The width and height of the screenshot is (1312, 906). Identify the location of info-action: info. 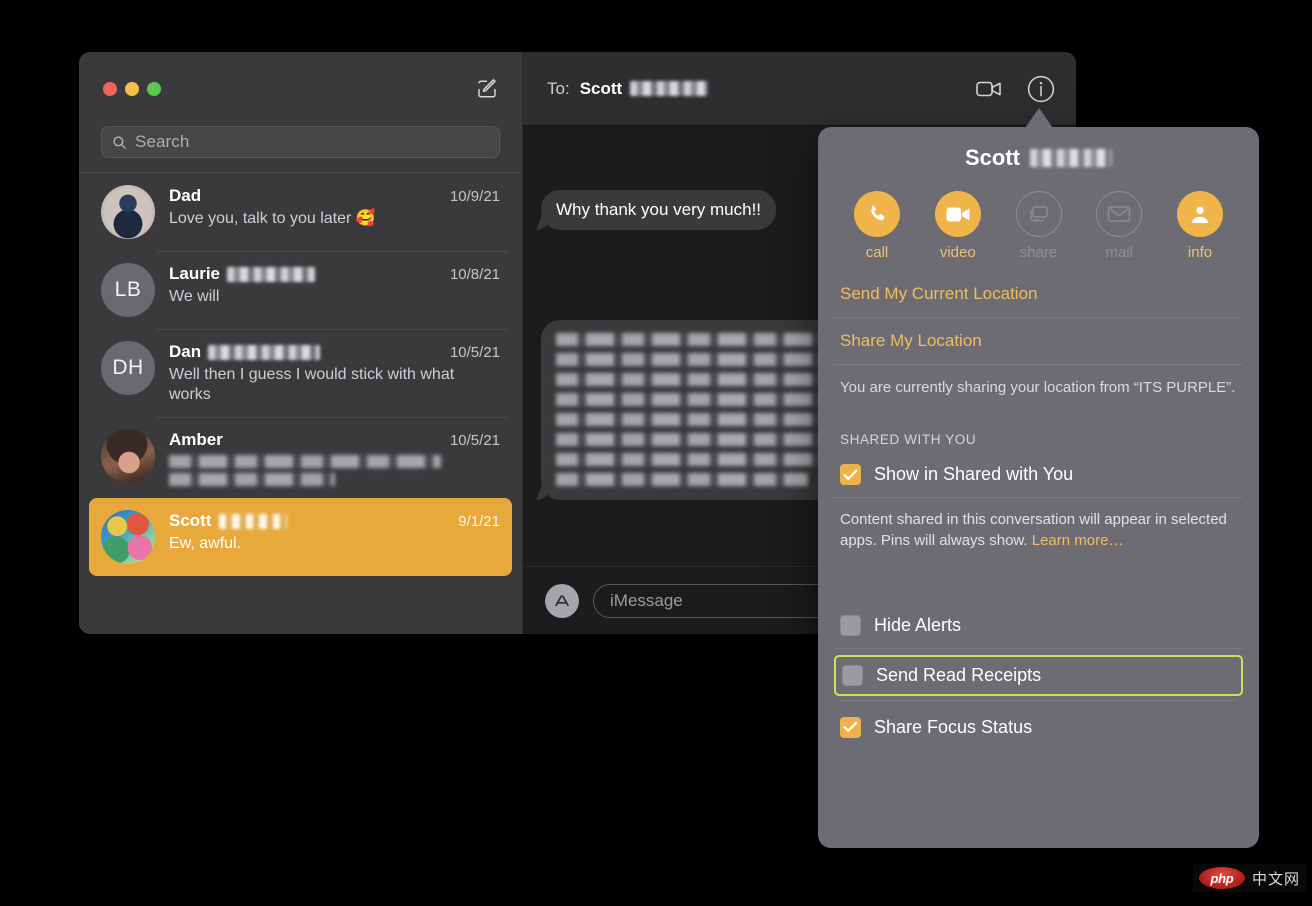
(1200, 226).